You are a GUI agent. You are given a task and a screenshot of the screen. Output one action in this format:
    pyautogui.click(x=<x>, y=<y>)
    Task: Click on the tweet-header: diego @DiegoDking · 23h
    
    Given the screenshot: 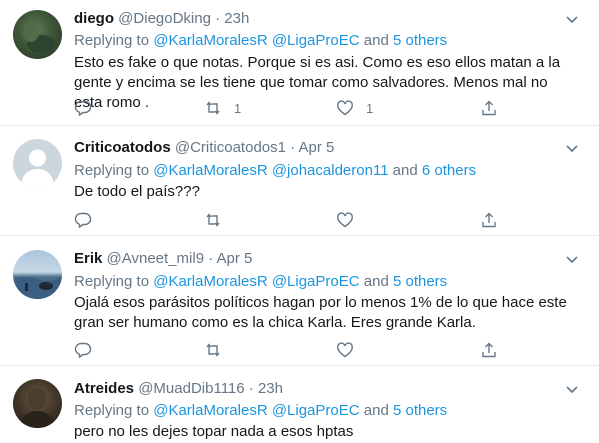 What is the action you would take?
    pyautogui.click(x=161, y=19)
    